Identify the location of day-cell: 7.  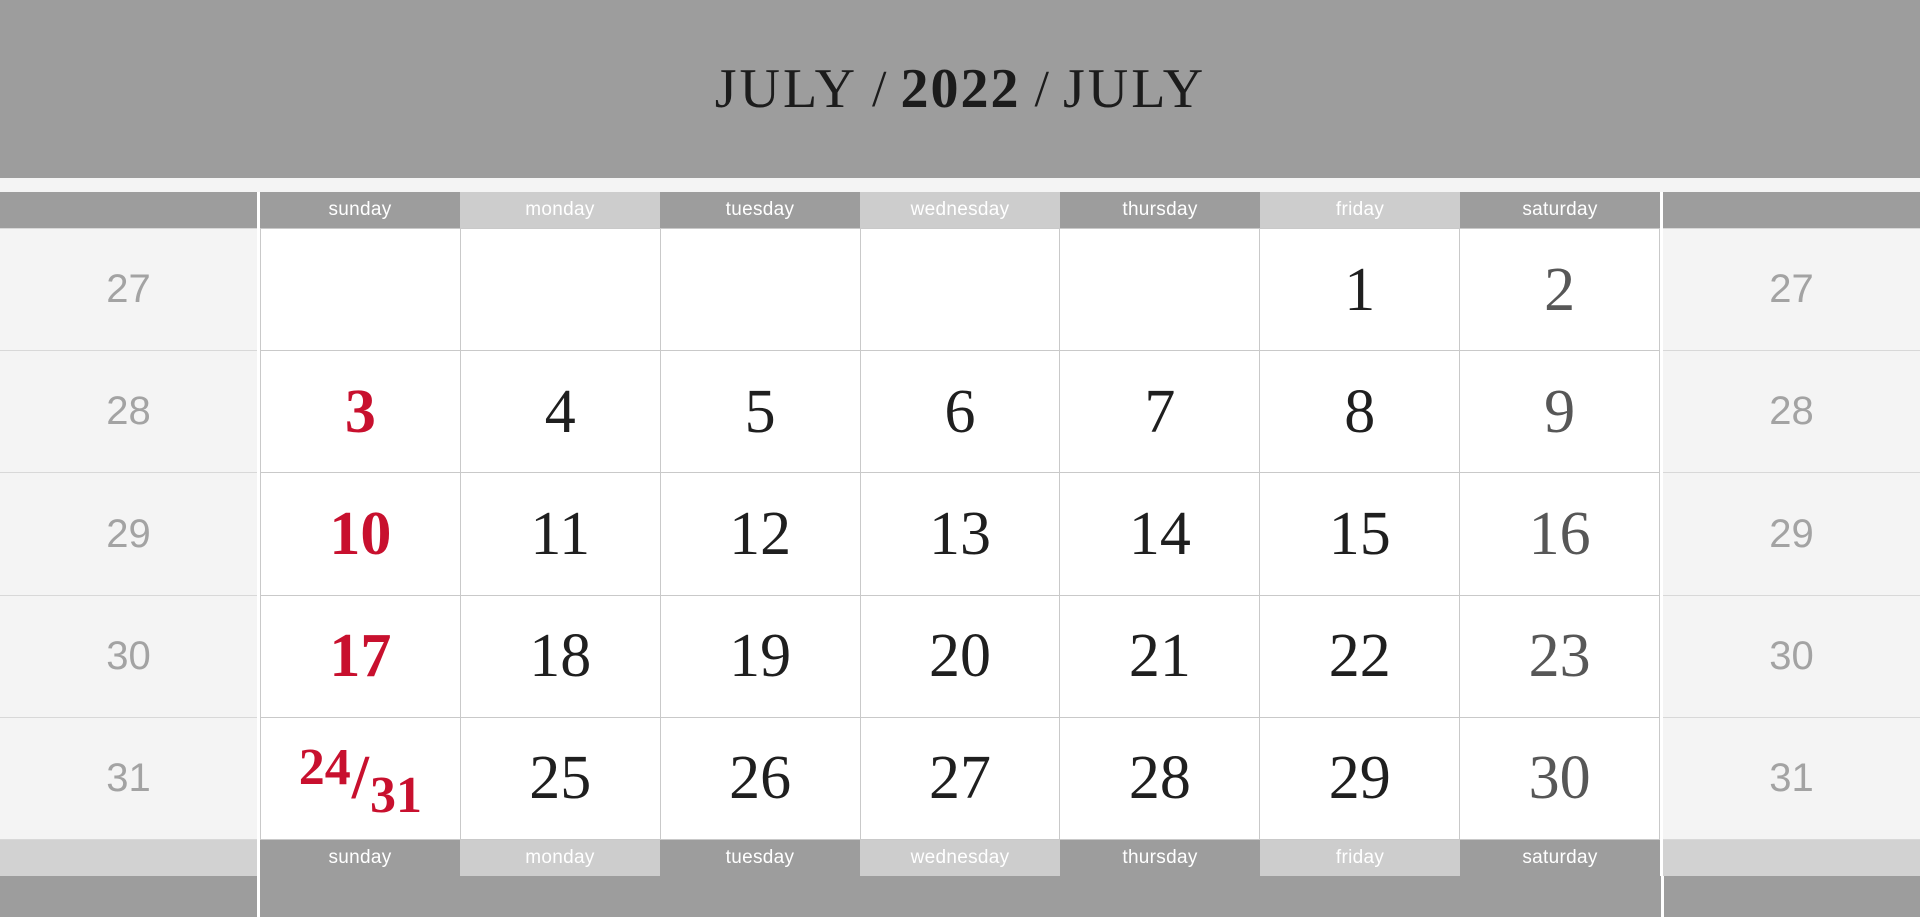
(1160, 412).